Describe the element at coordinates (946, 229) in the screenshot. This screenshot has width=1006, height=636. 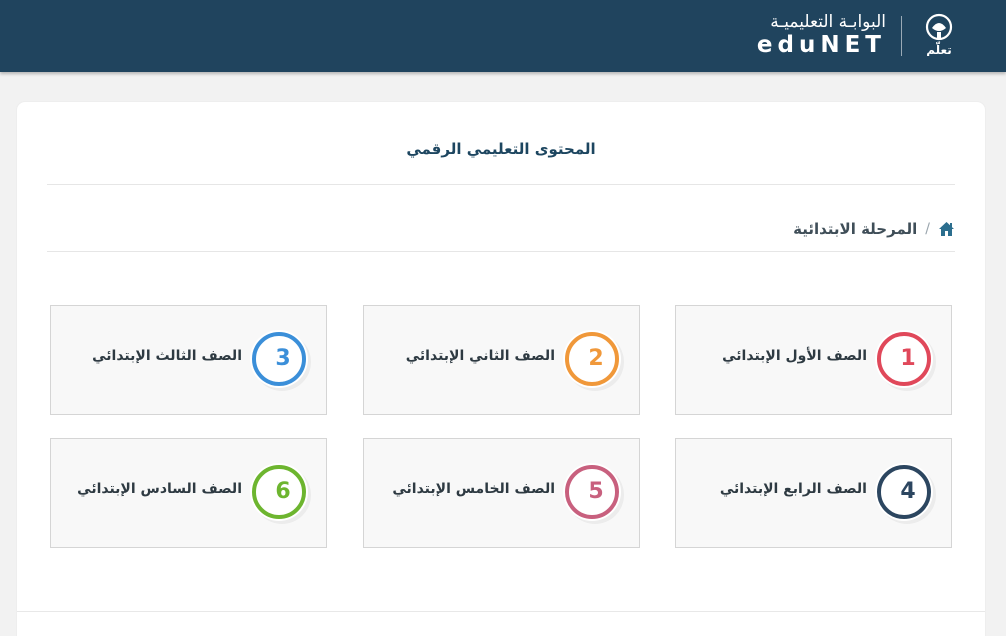
I see `home-icon` at that location.